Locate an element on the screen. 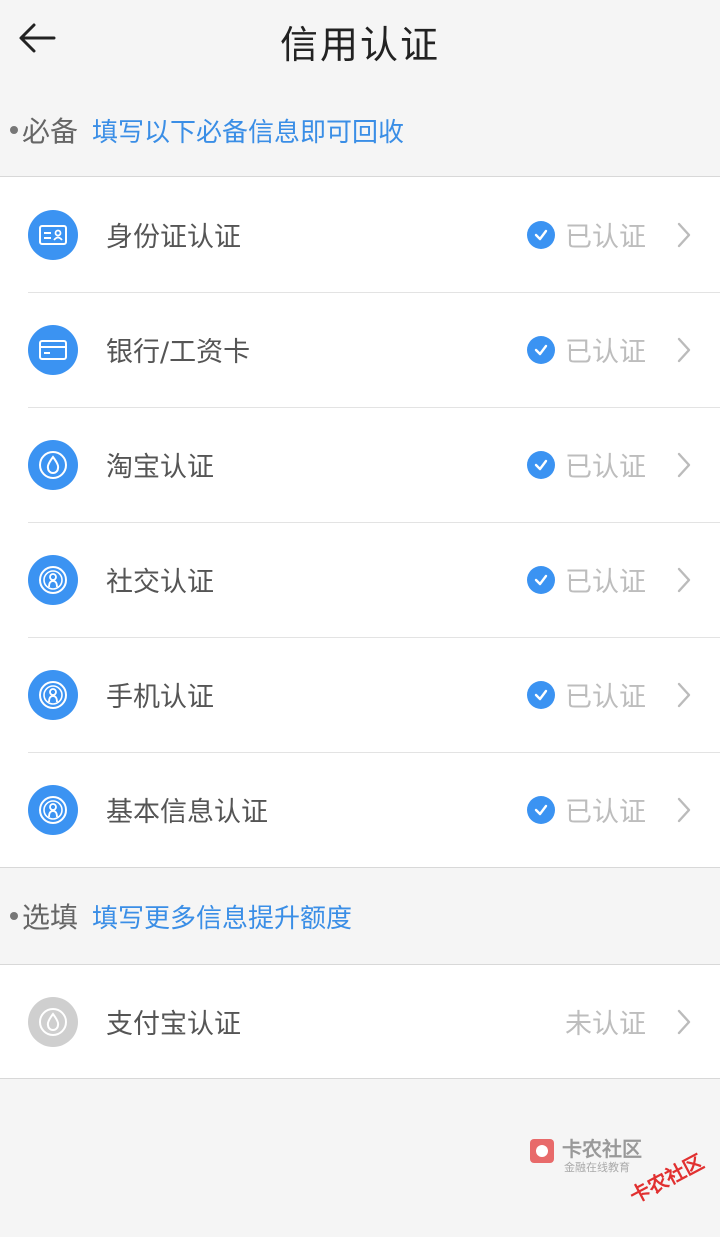 This screenshot has height=1237, width=720. list-item-phone: 手机认证 已认证 is located at coordinates (360, 694).